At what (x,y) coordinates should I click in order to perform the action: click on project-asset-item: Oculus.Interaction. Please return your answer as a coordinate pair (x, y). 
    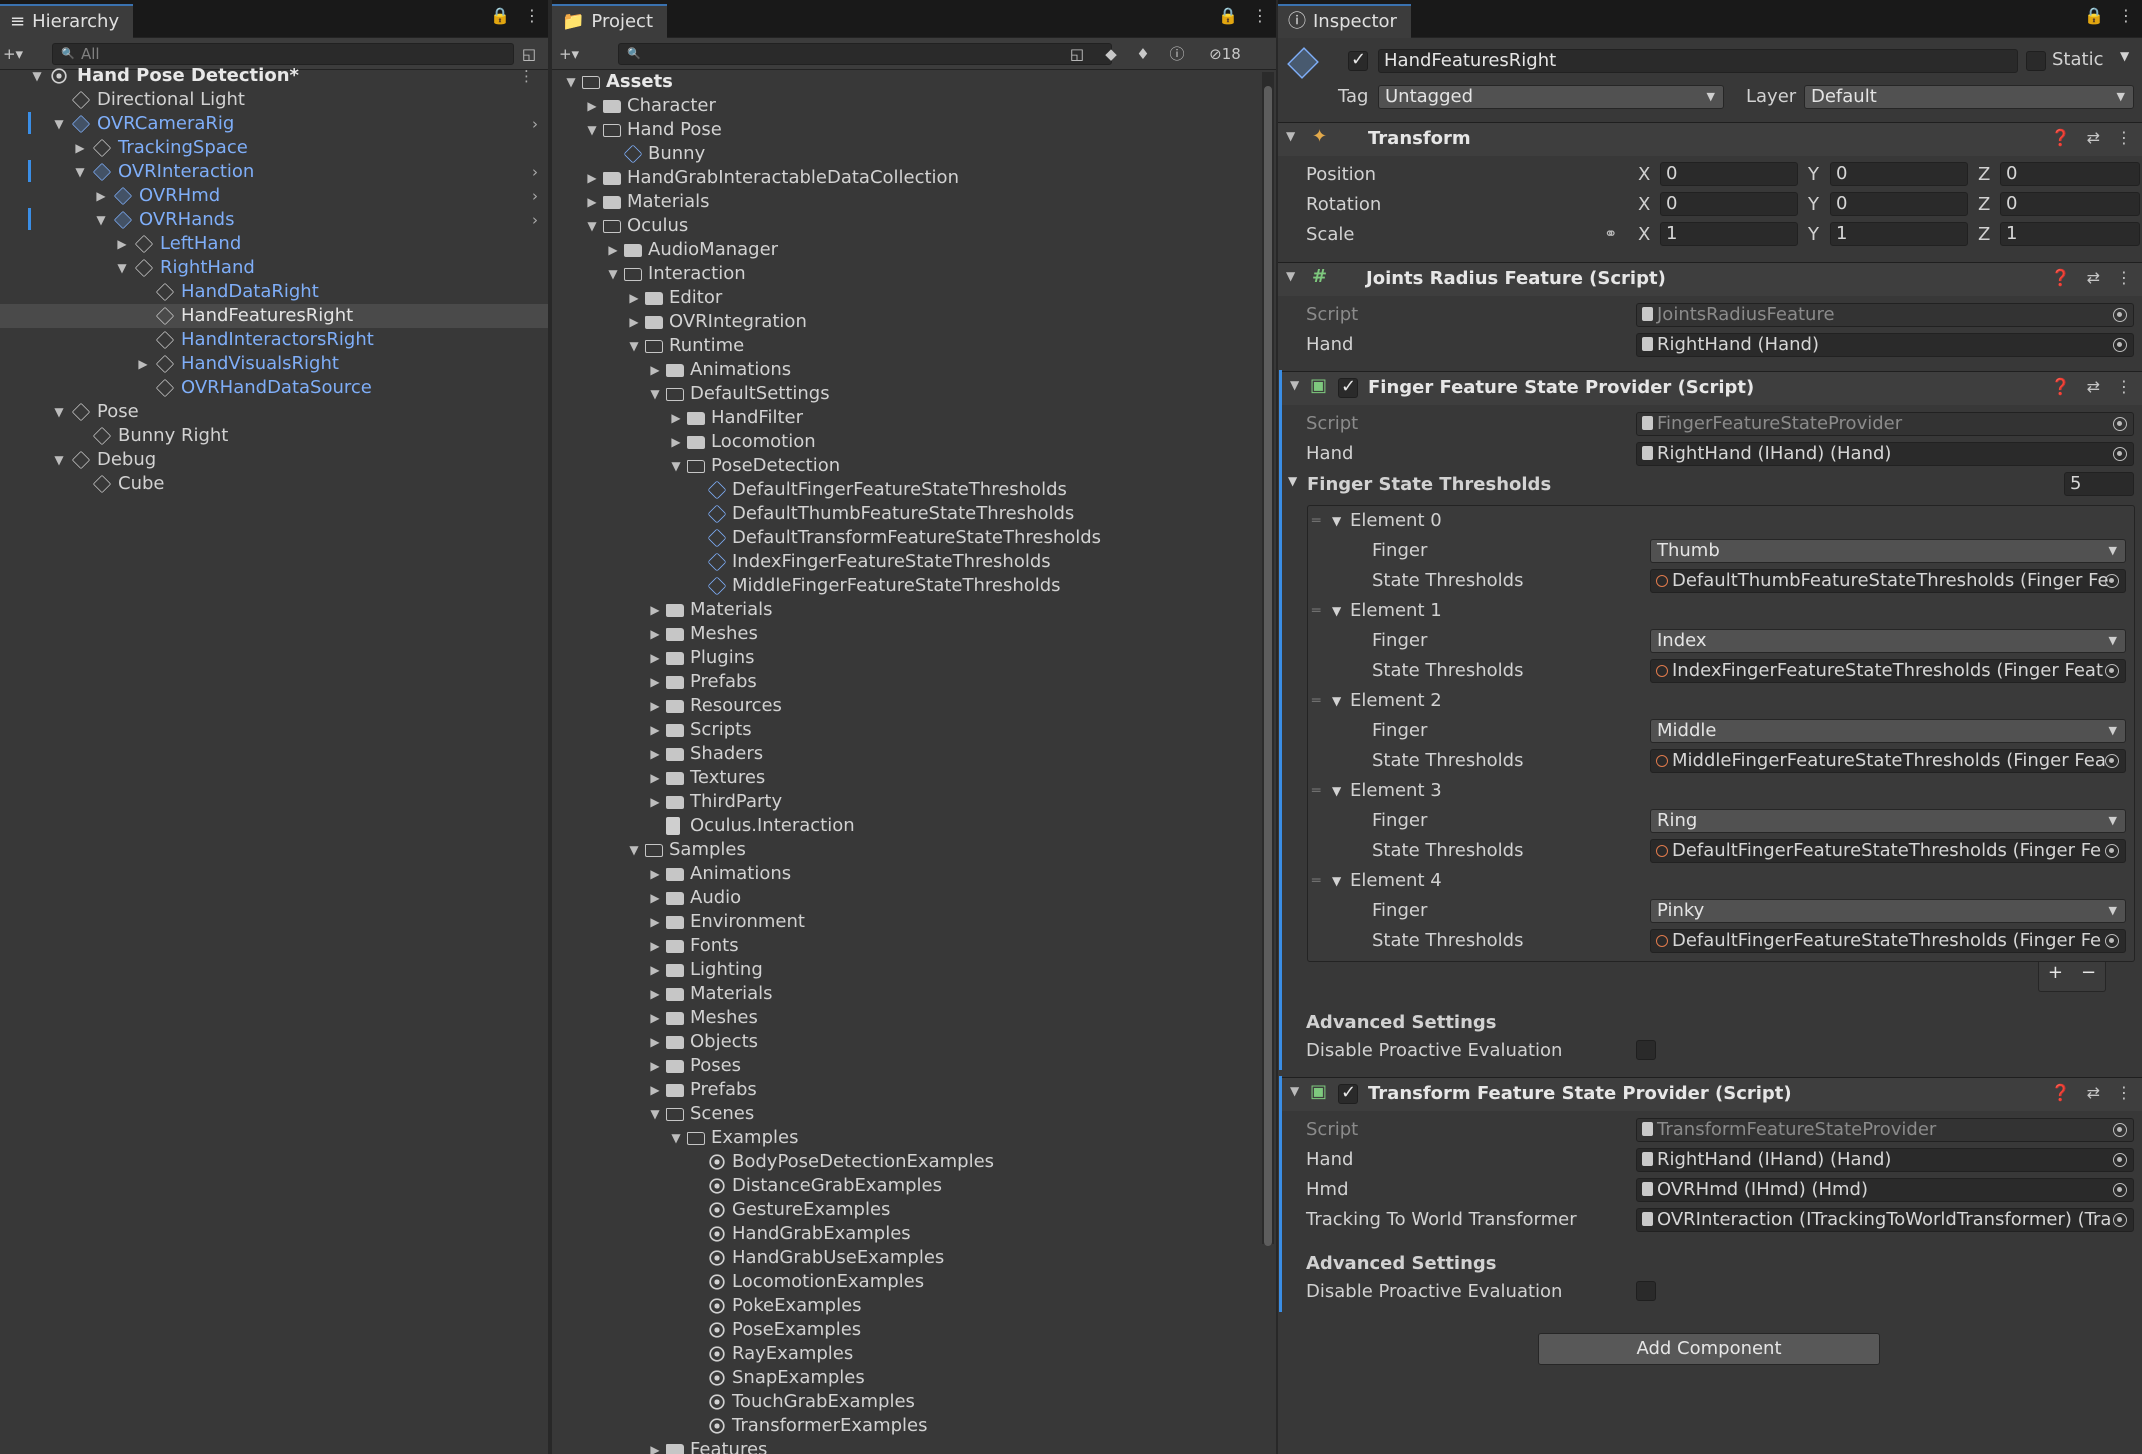
    Looking at the image, I should click on (914, 826).